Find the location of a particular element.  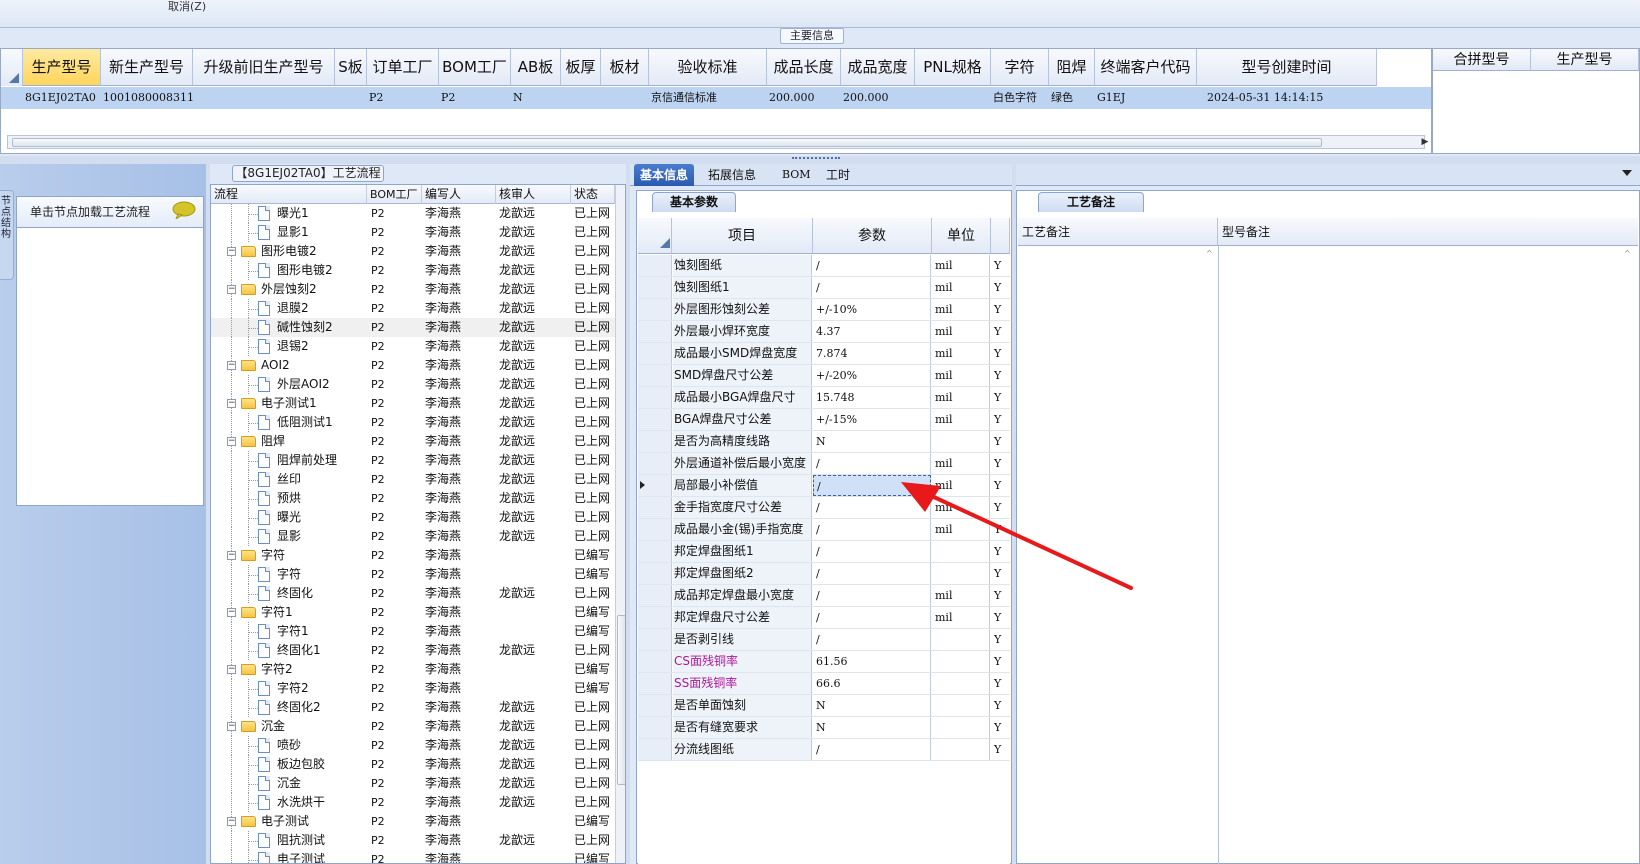

production-model-header: 生产型号 is located at coordinates (1585, 60).